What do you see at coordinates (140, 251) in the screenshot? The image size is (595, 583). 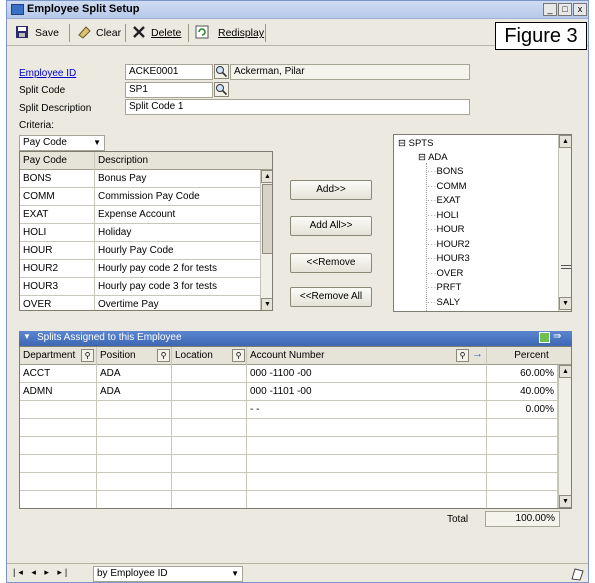 I see `table-row: HOUR Hourly Pay Code` at bounding box center [140, 251].